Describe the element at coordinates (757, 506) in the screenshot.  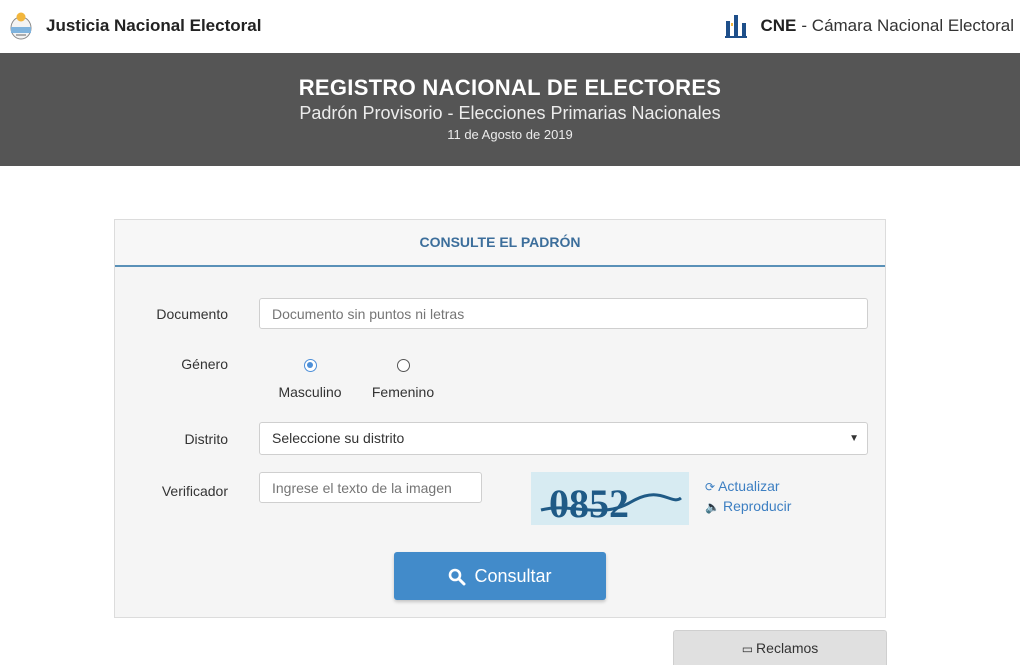
I see `audio-label: Reproducir` at that location.